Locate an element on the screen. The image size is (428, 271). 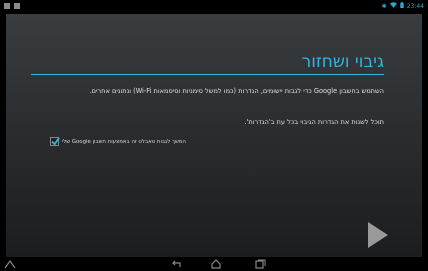
home-button-icon is located at coordinates (216, 264).